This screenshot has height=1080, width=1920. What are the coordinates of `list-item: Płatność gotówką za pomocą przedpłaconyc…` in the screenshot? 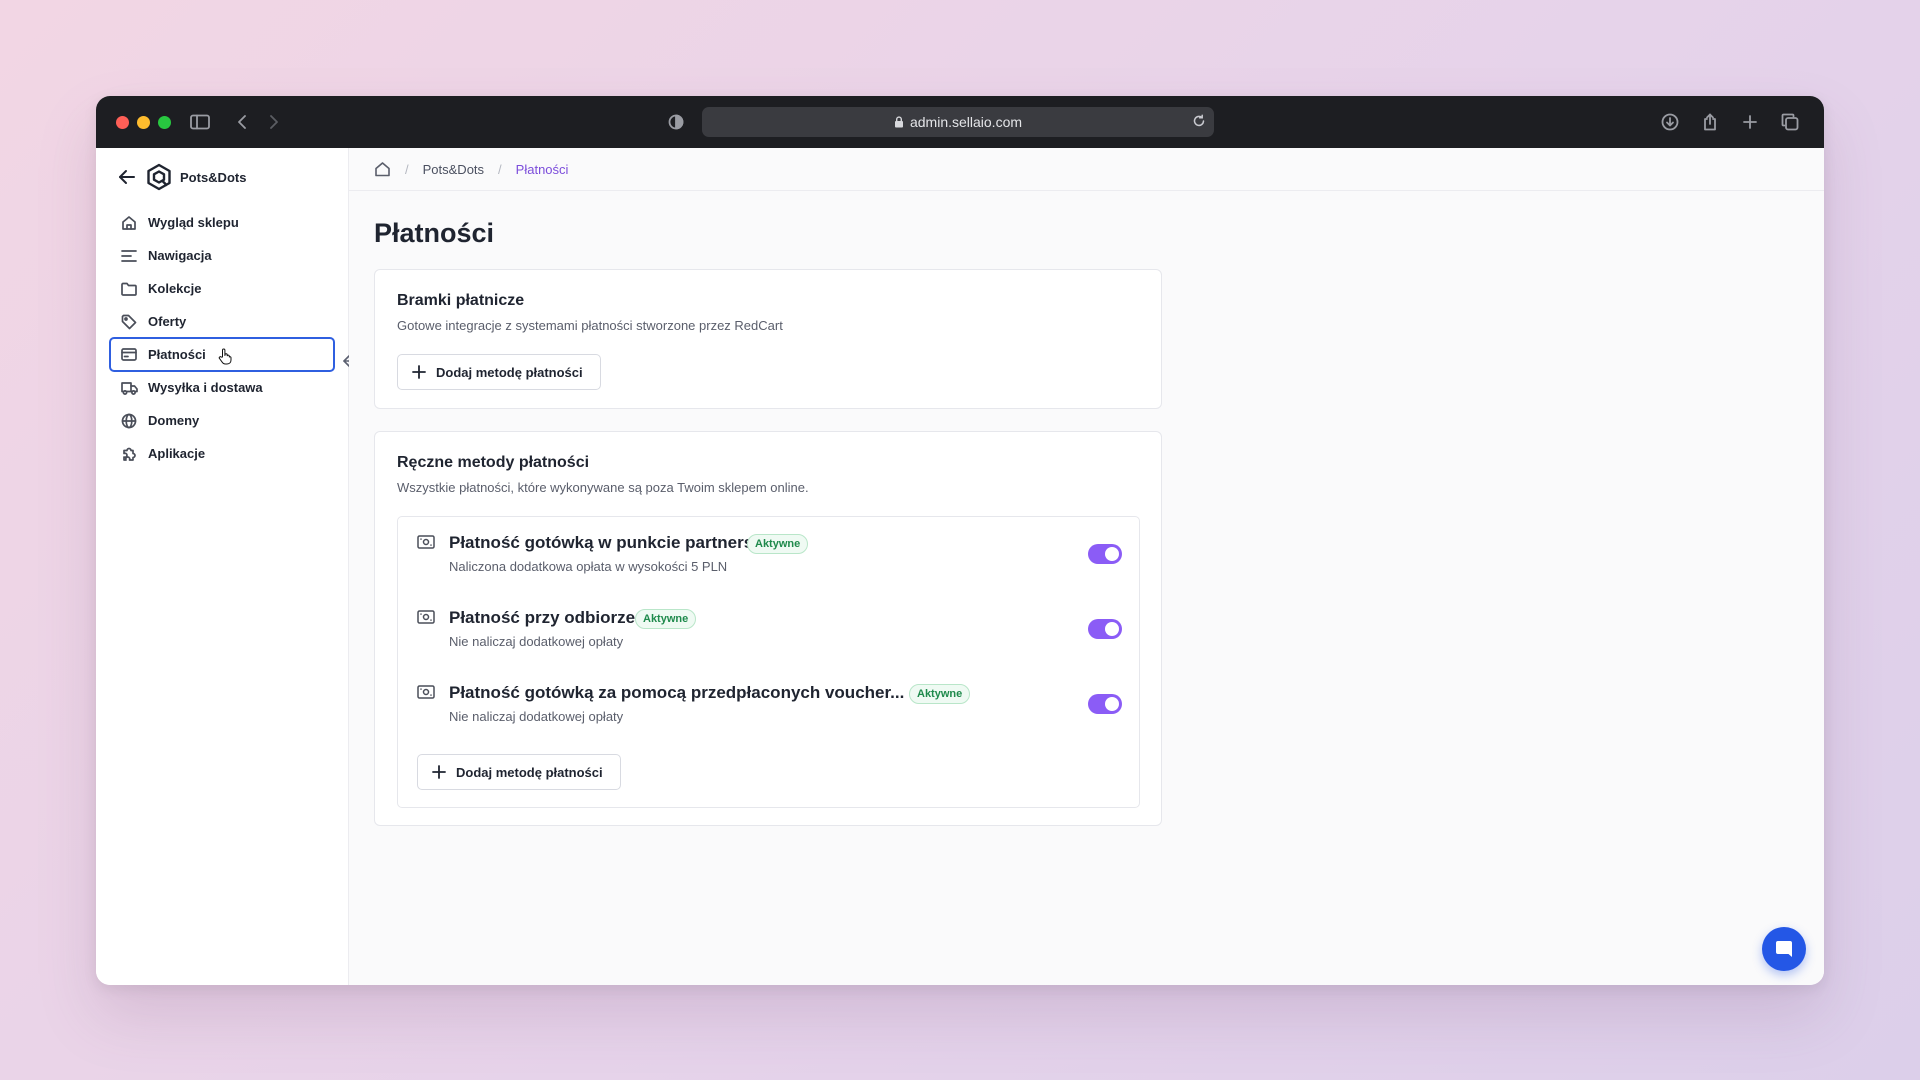 It's located at (769, 708).